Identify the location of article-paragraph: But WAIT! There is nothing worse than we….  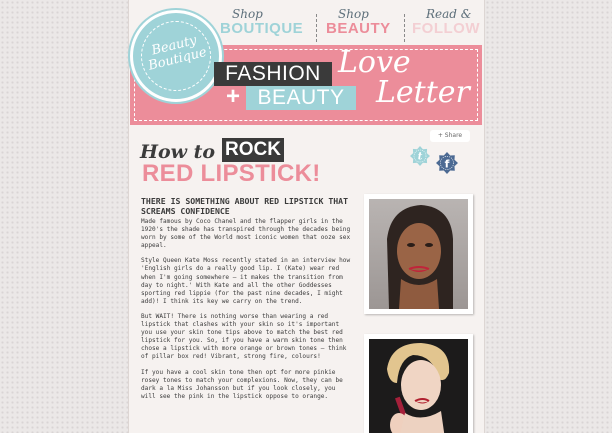
(244, 336).